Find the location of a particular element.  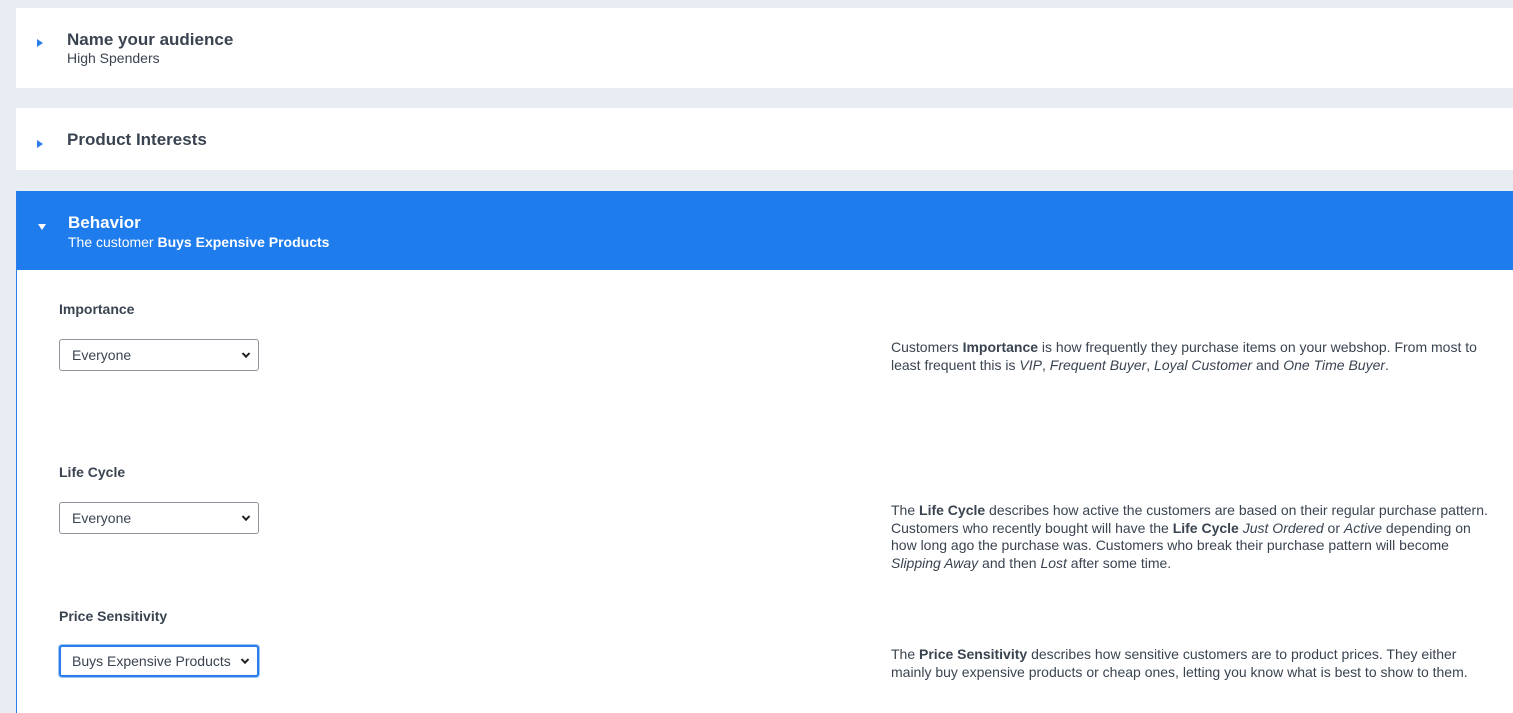

importance-select: Everyone is located at coordinates (159, 355).